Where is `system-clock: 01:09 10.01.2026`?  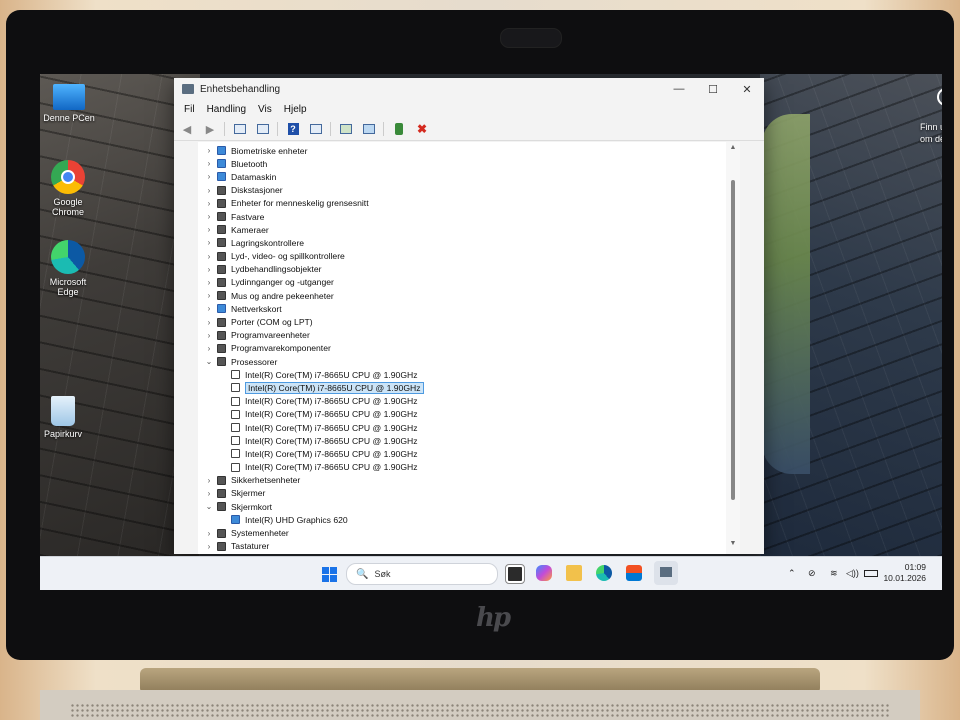 system-clock: 01:09 10.01.2026 is located at coordinates (901, 573).